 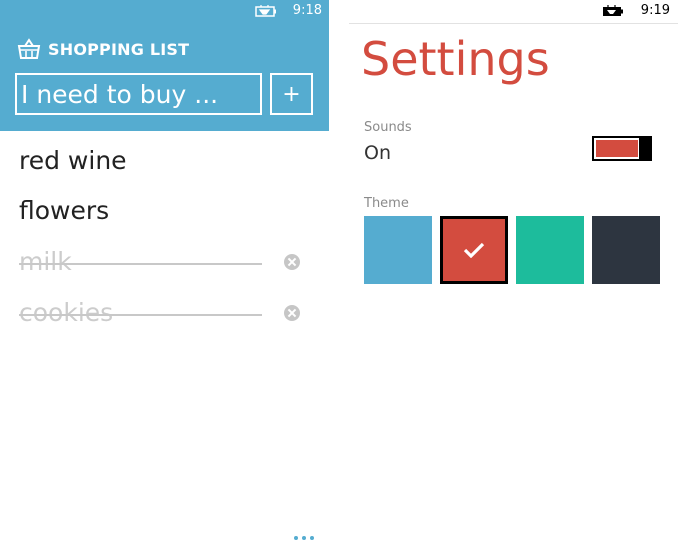 What do you see at coordinates (645, 148) in the screenshot?
I see `toggle-thumb` at bounding box center [645, 148].